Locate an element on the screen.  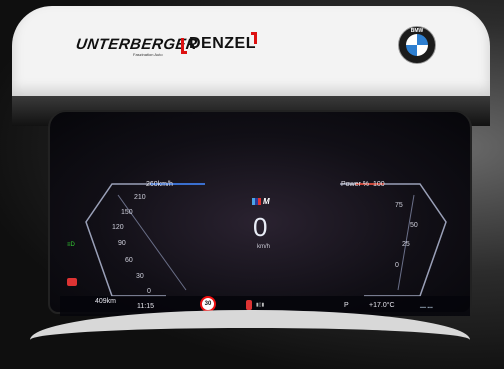
power-gauge-outline is located at coordinates (393, 240).